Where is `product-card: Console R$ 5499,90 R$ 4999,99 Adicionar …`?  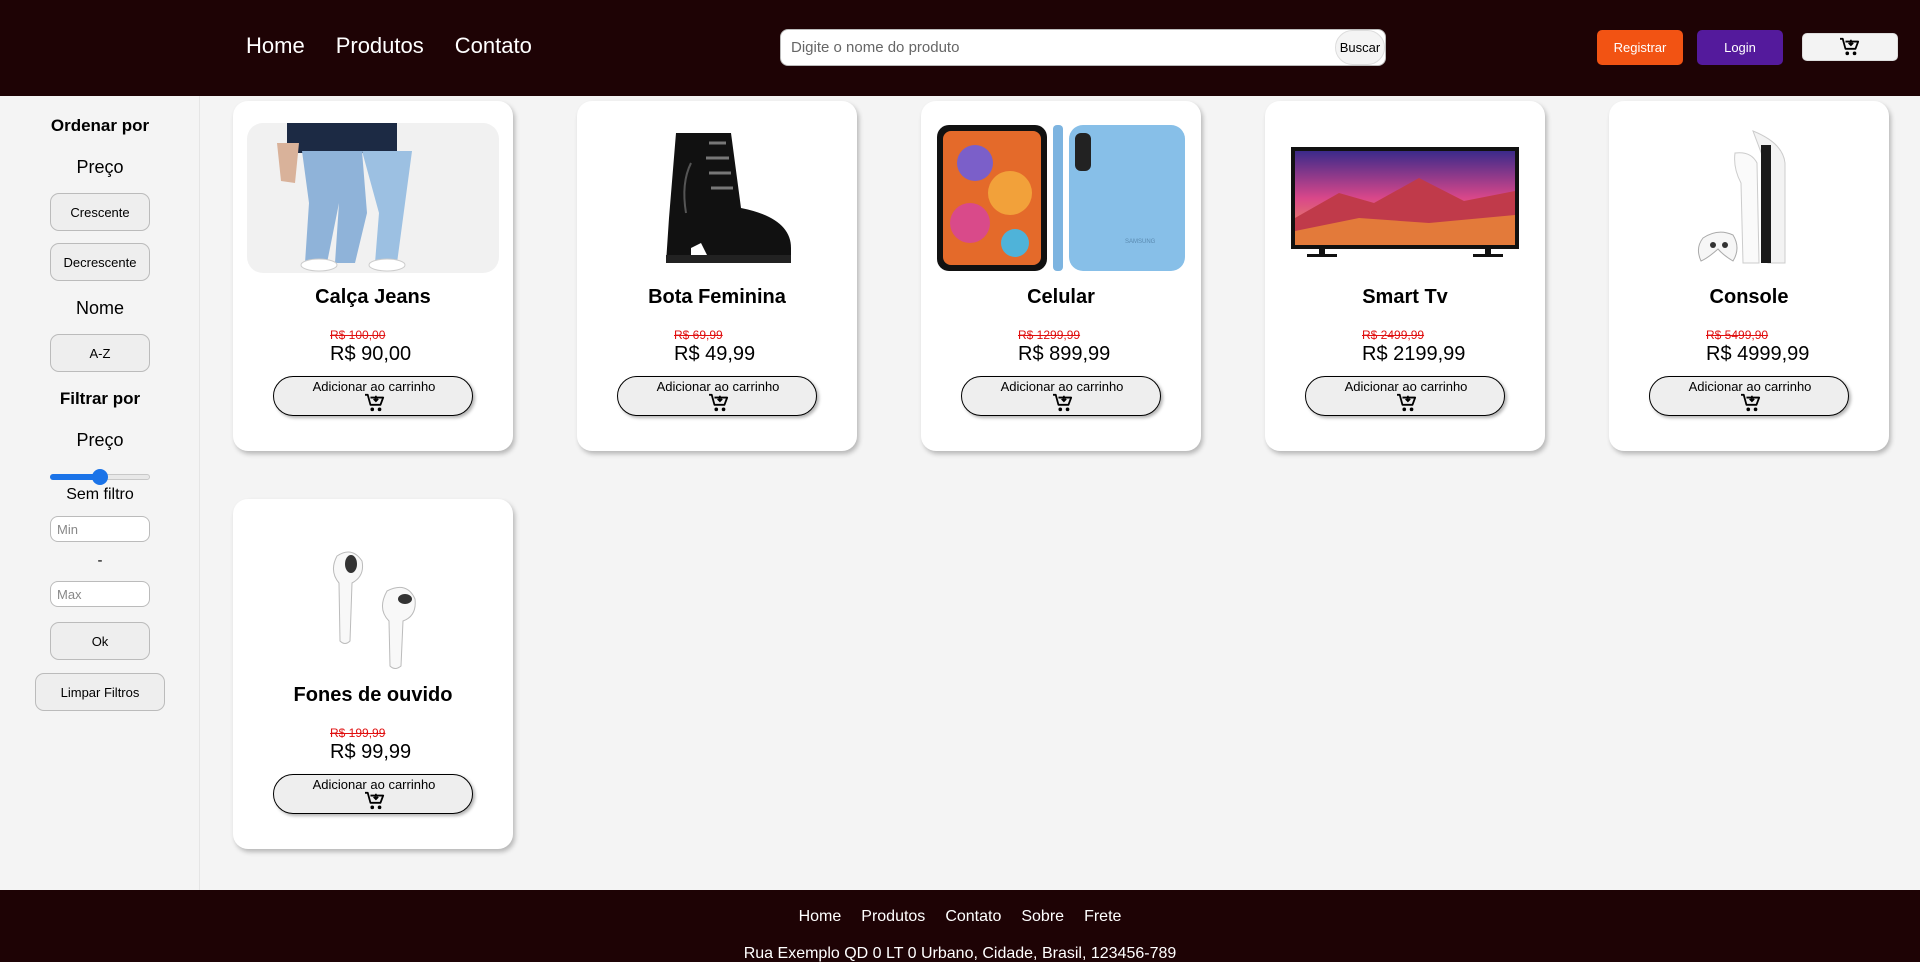
product-card: Console R$ 5499,90 R$ 4999,99 Adicionar … is located at coordinates (1749, 276).